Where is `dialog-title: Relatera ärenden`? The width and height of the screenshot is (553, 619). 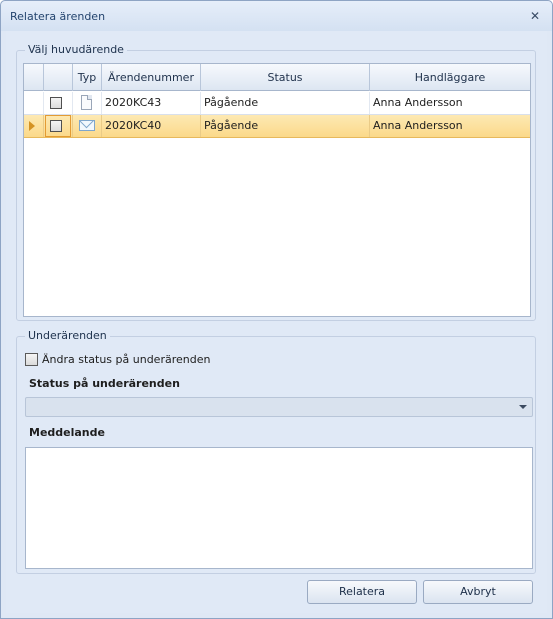 dialog-title: Relatera ärenden is located at coordinates (58, 16).